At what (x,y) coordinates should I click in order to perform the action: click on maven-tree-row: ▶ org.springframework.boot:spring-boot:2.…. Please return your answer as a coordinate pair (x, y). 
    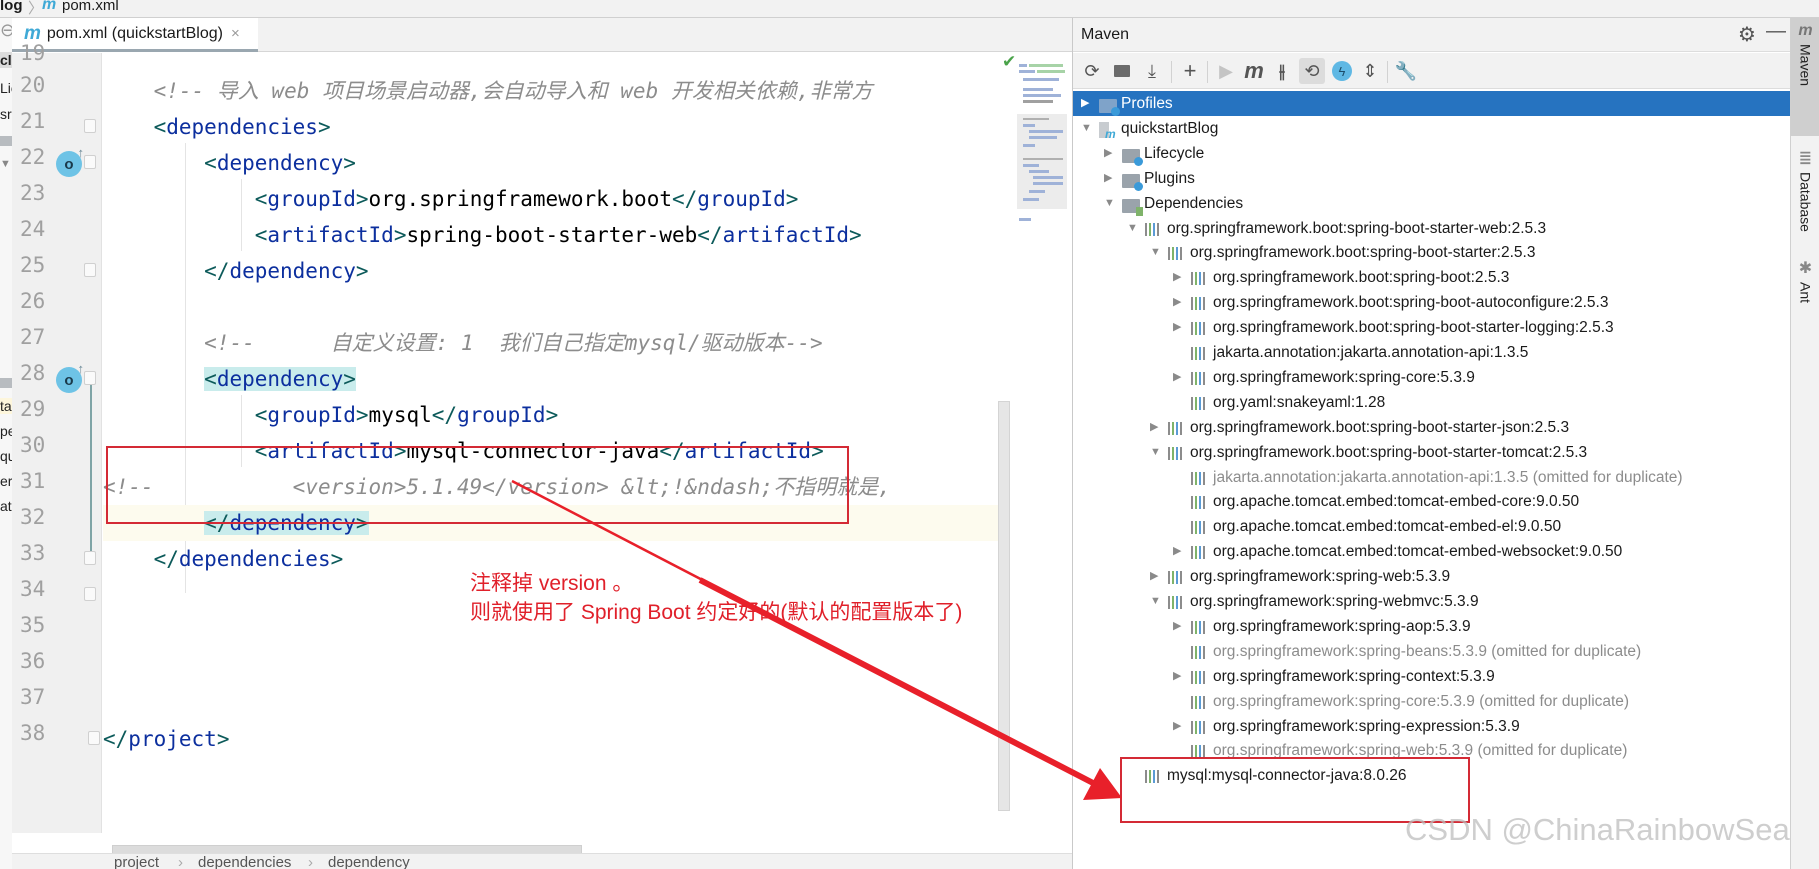
    Looking at the image, I should click on (1432, 277).